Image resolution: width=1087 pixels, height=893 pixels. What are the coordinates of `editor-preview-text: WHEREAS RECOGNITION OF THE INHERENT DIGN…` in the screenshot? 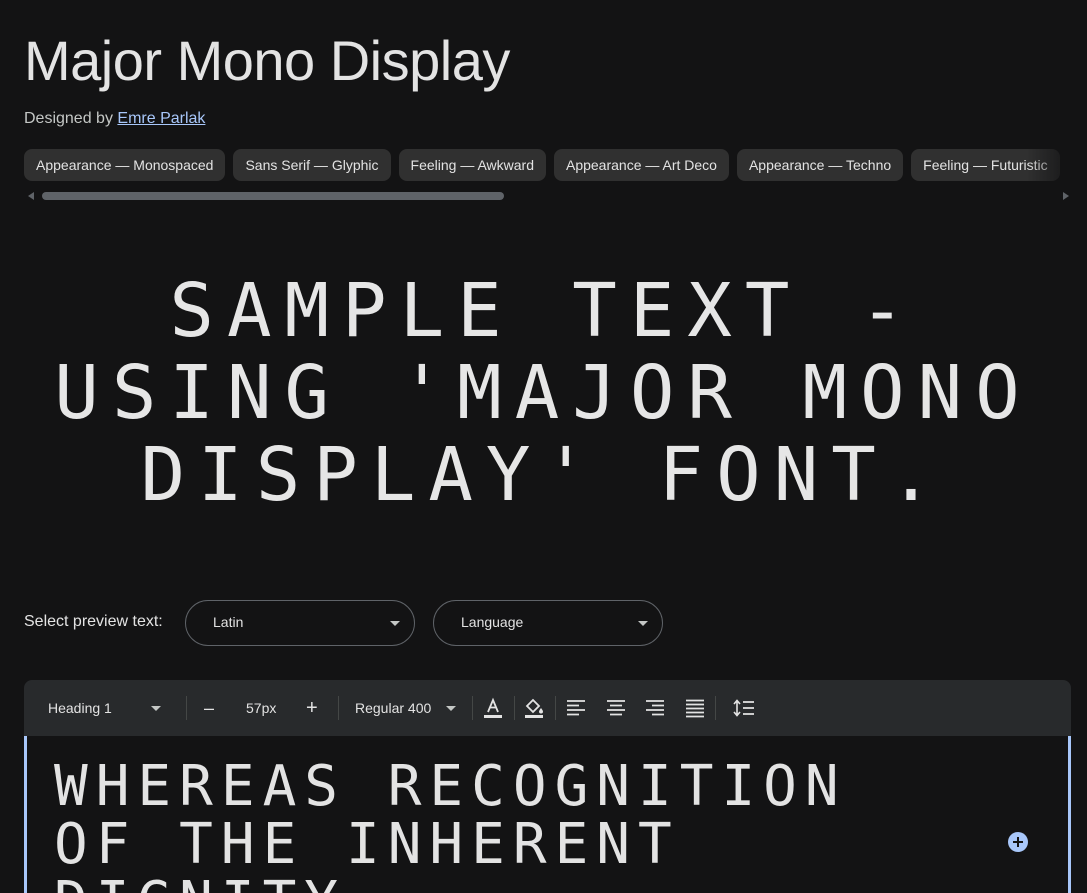 It's located at (494, 825).